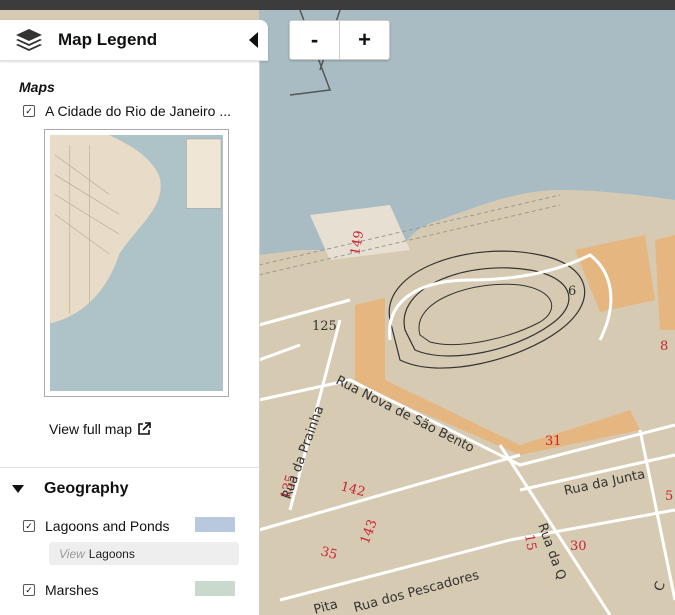 The width and height of the screenshot is (675, 615). I want to click on lagoons-checkbox: ✓, so click(29, 526).